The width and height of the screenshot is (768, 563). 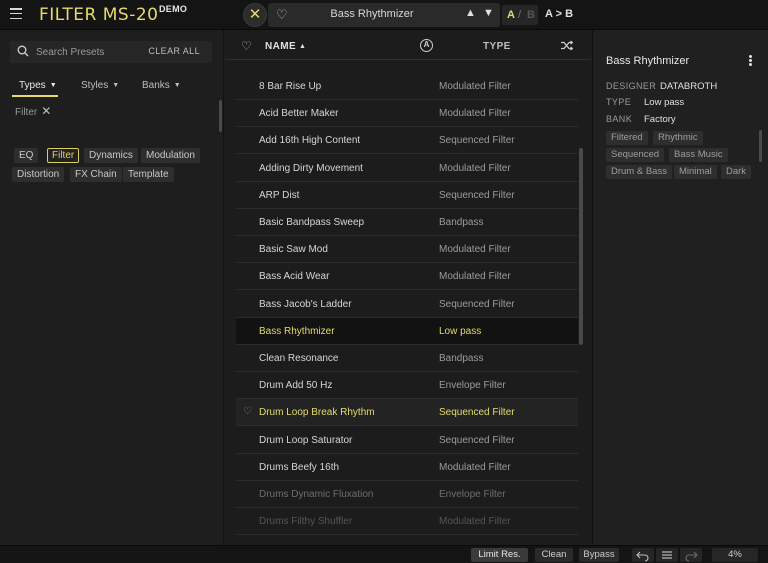 What do you see at coordinates (407, 141) in the screenshot?
I see `table-row: Add 16th High Content Sequenced Filter` at bounding box center [407, 141].